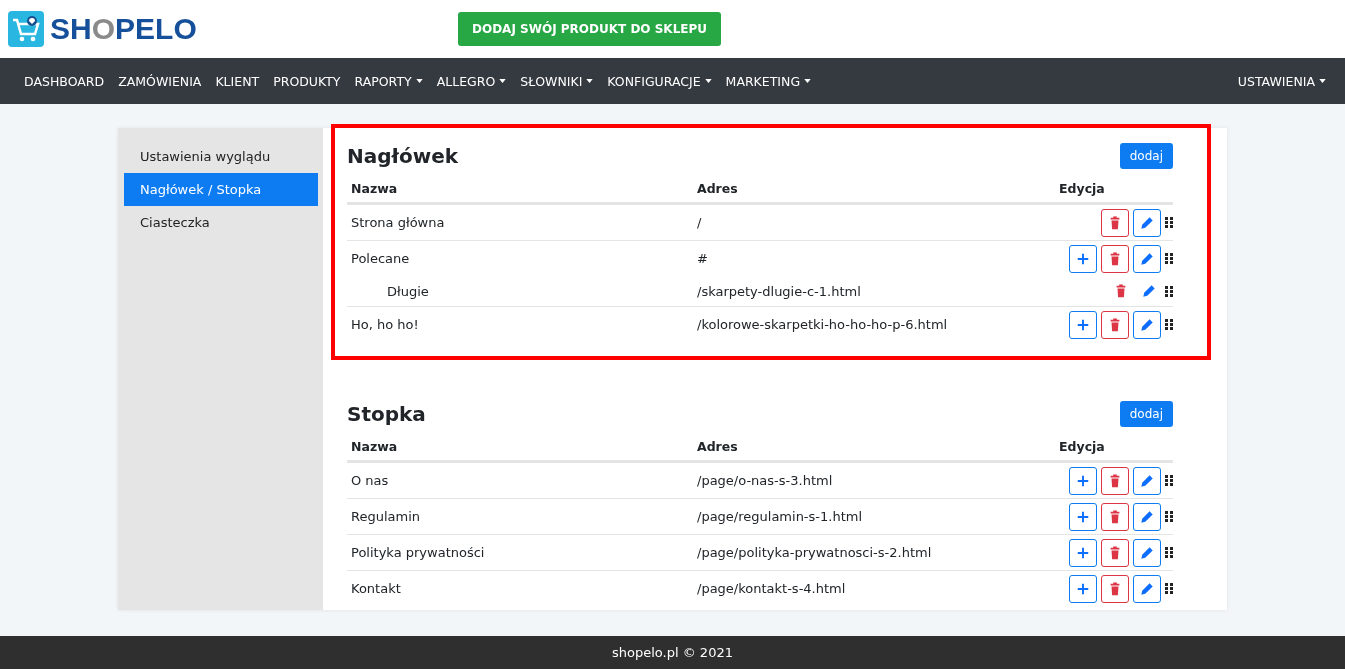  What do you see at coordinates (771, 588) in the screenshot?
I see `table-cell-text: /page/kontakt-s-4.html` at bounding box center [771, 588].